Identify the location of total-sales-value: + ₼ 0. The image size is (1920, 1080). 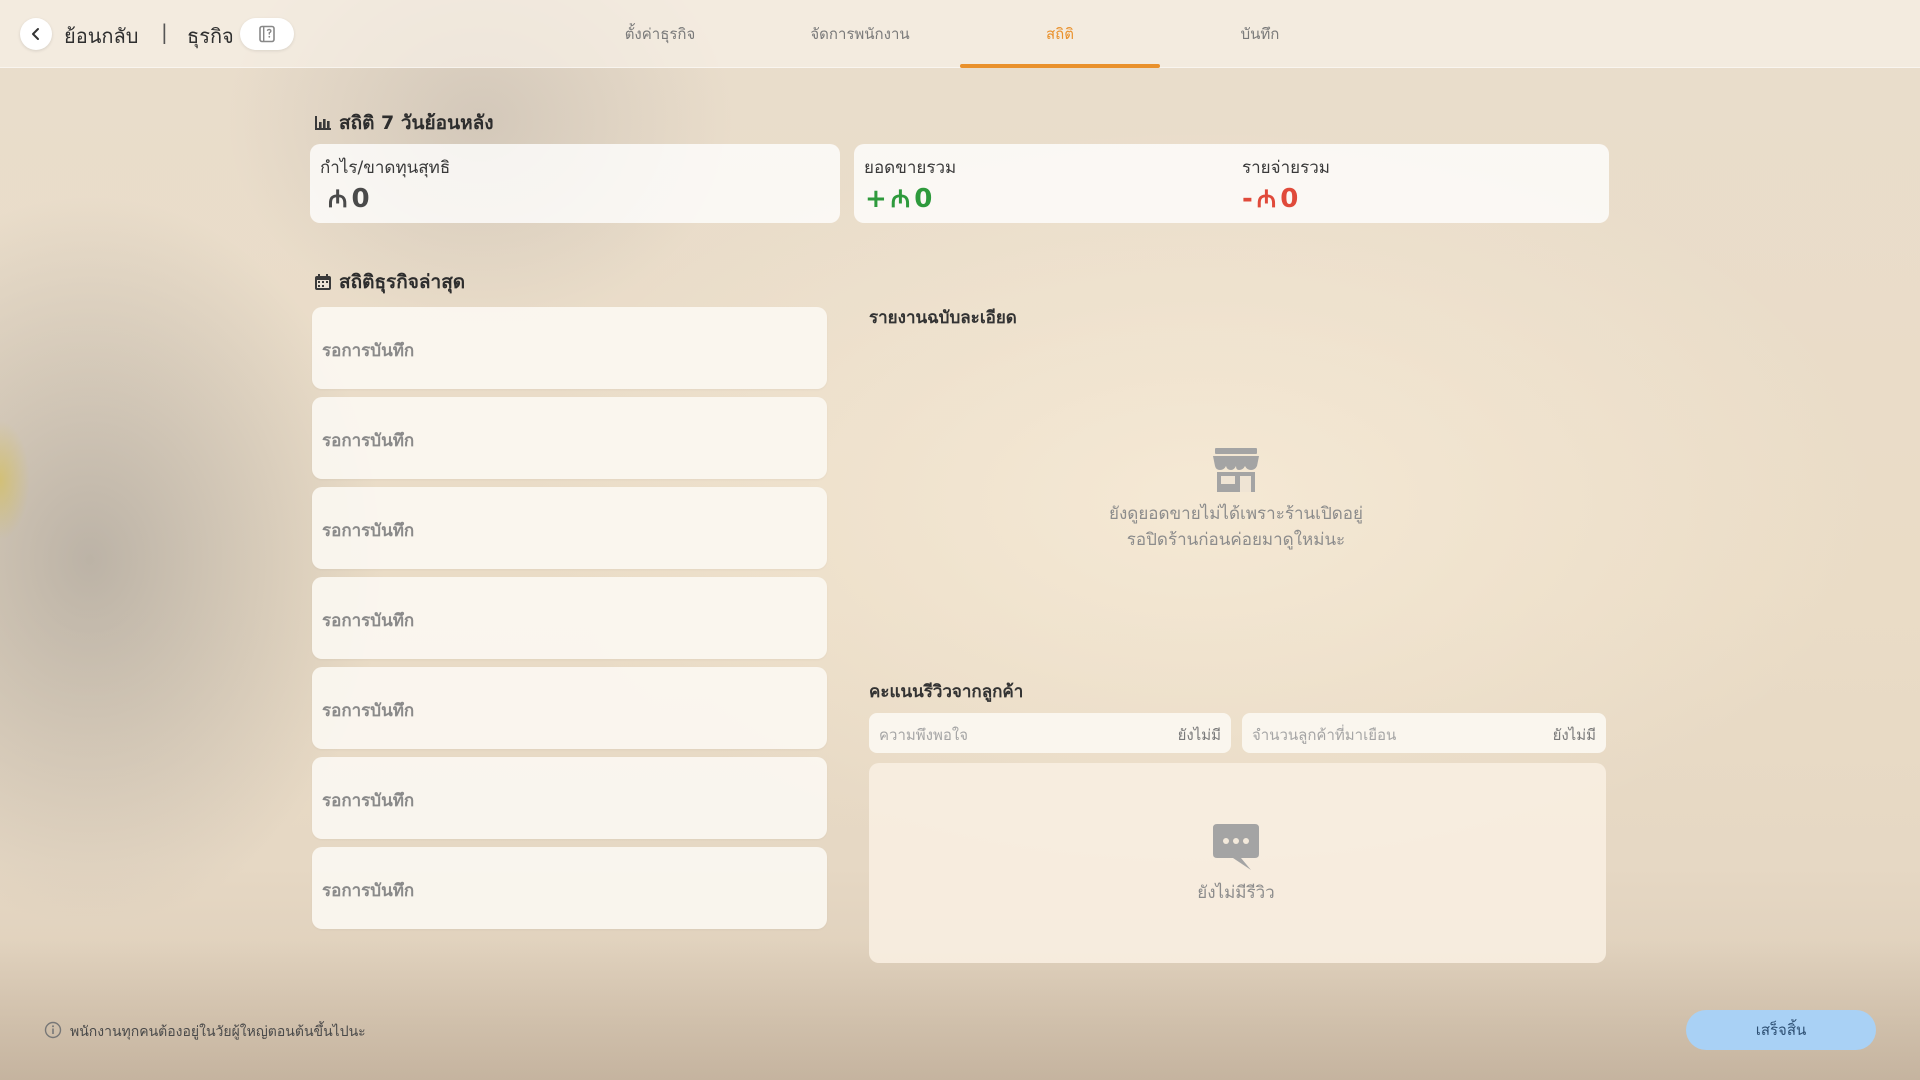
(898, 198).